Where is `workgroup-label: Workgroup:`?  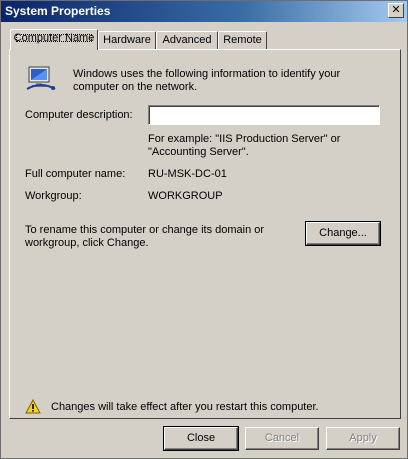 workgroup-label: Workgroup: is located at coordinates (53, 196).